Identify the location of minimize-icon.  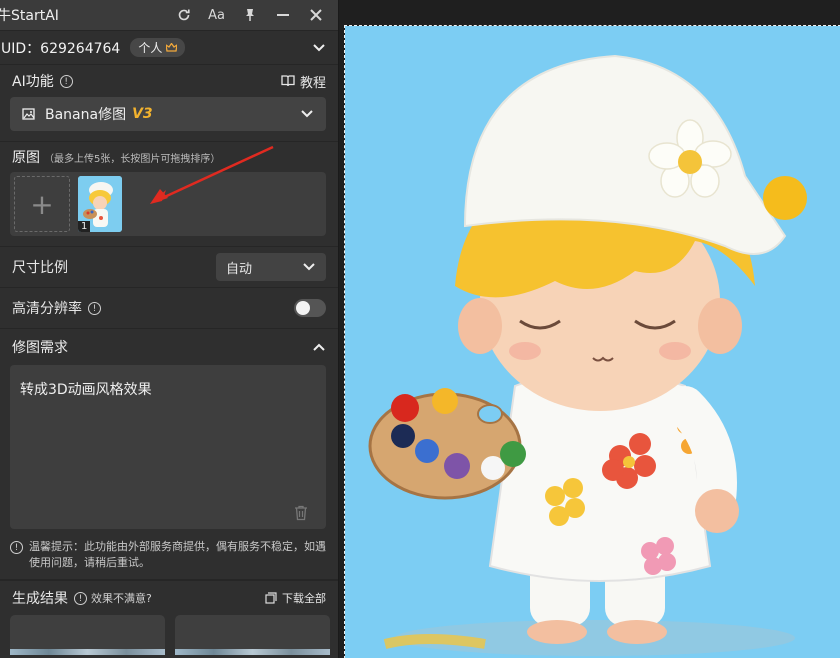
(282, 15).